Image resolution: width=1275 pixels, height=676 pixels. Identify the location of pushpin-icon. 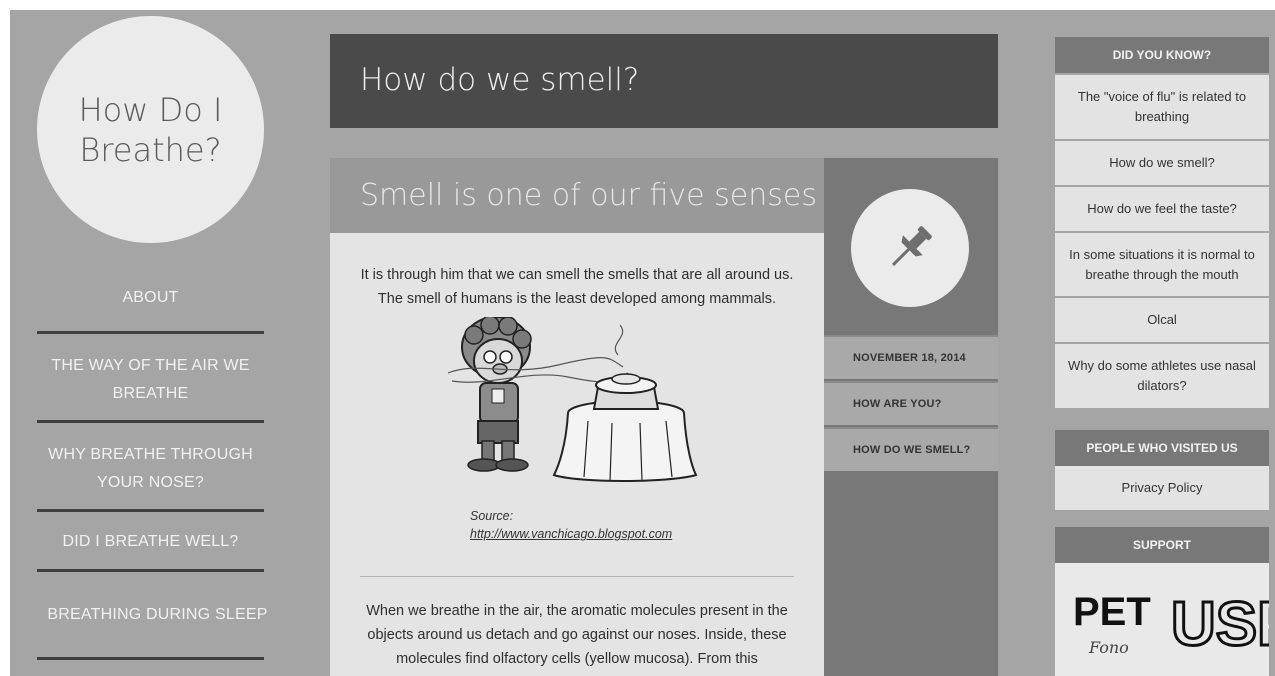
(910, 248).